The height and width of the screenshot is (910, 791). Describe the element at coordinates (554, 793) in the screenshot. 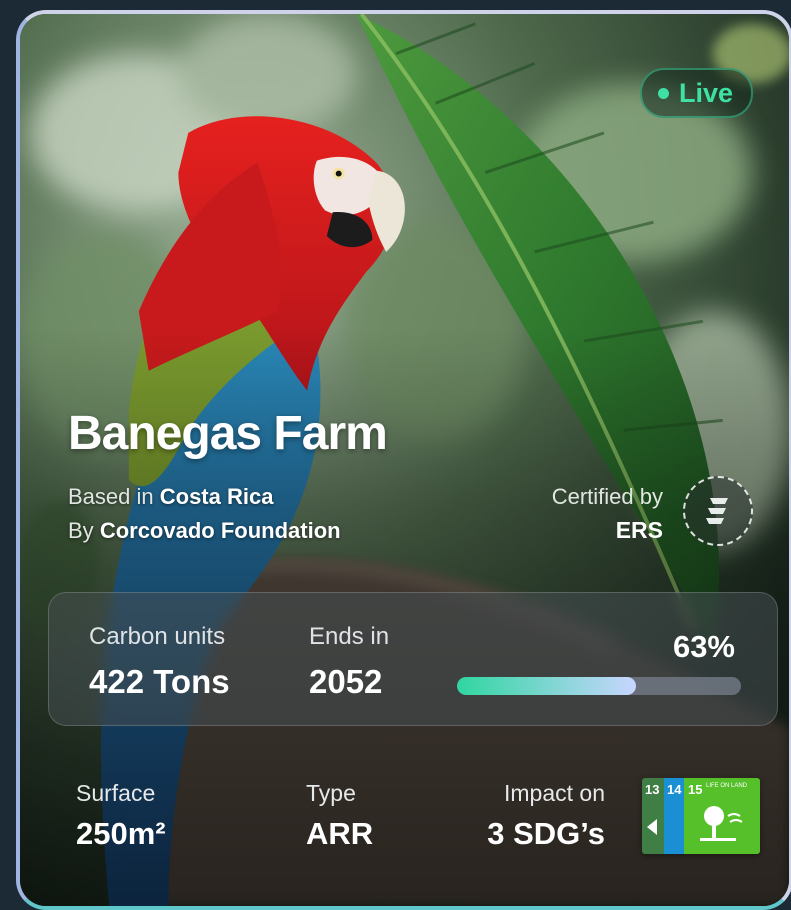

I see `impact-label: Impact on` at that location.